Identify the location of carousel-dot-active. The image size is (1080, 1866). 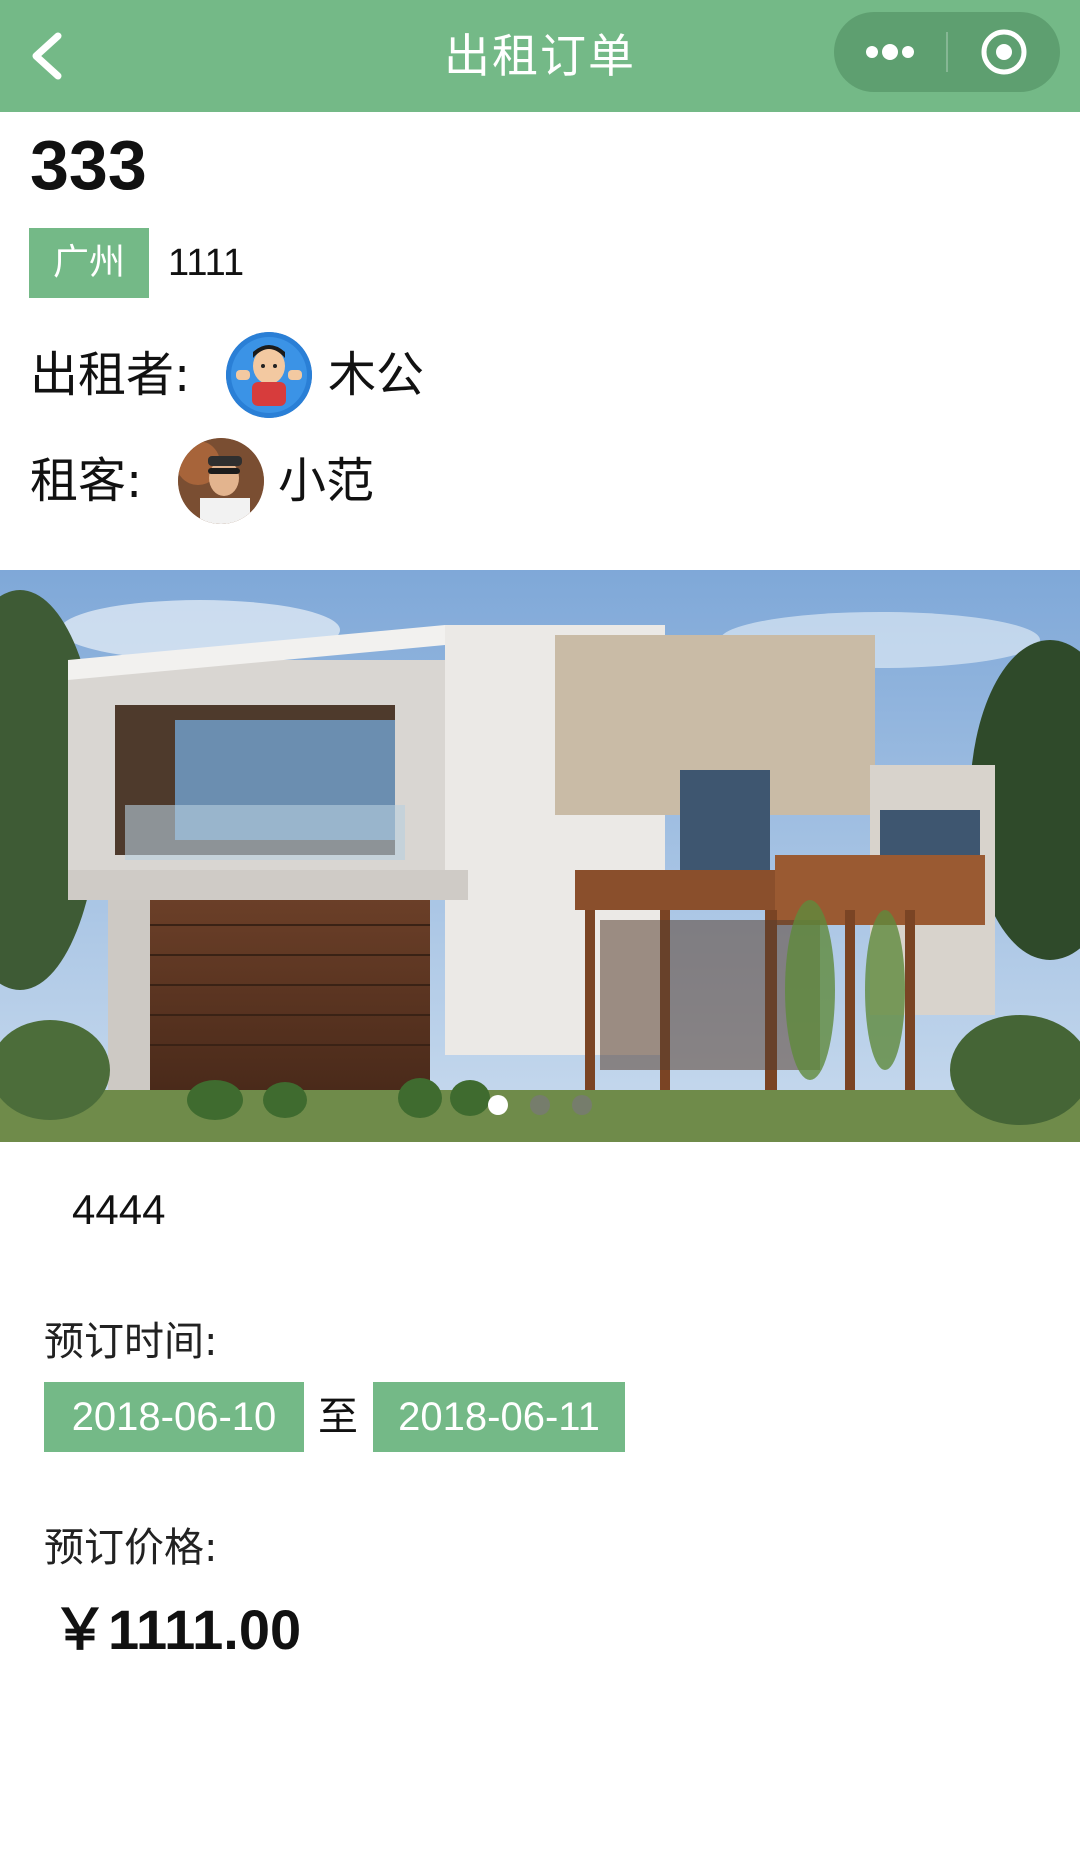
(498, 1105).